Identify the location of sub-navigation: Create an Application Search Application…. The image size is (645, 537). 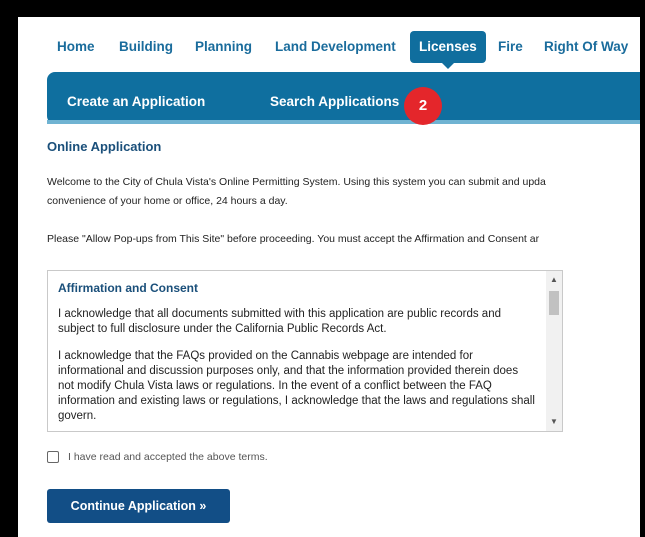
(343, 98).